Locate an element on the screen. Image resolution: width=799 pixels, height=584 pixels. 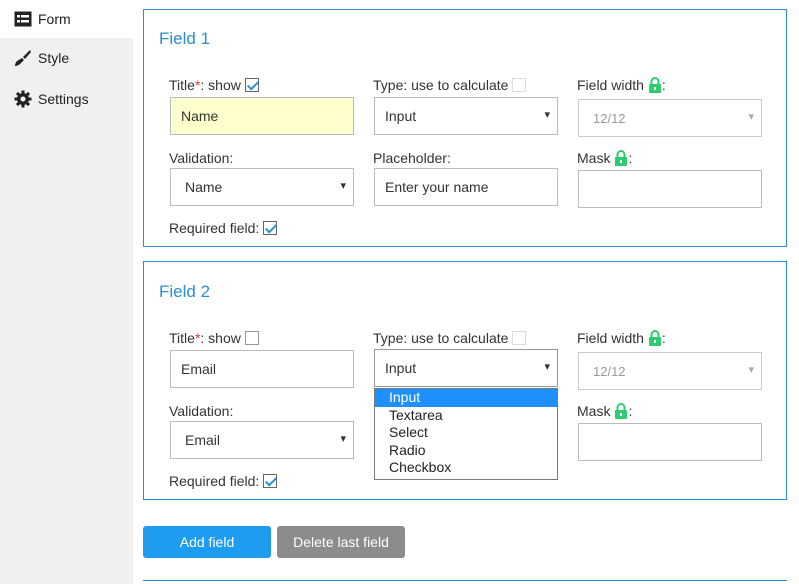
sidebar-item-label: Settings is located at coordinates (63, 99).